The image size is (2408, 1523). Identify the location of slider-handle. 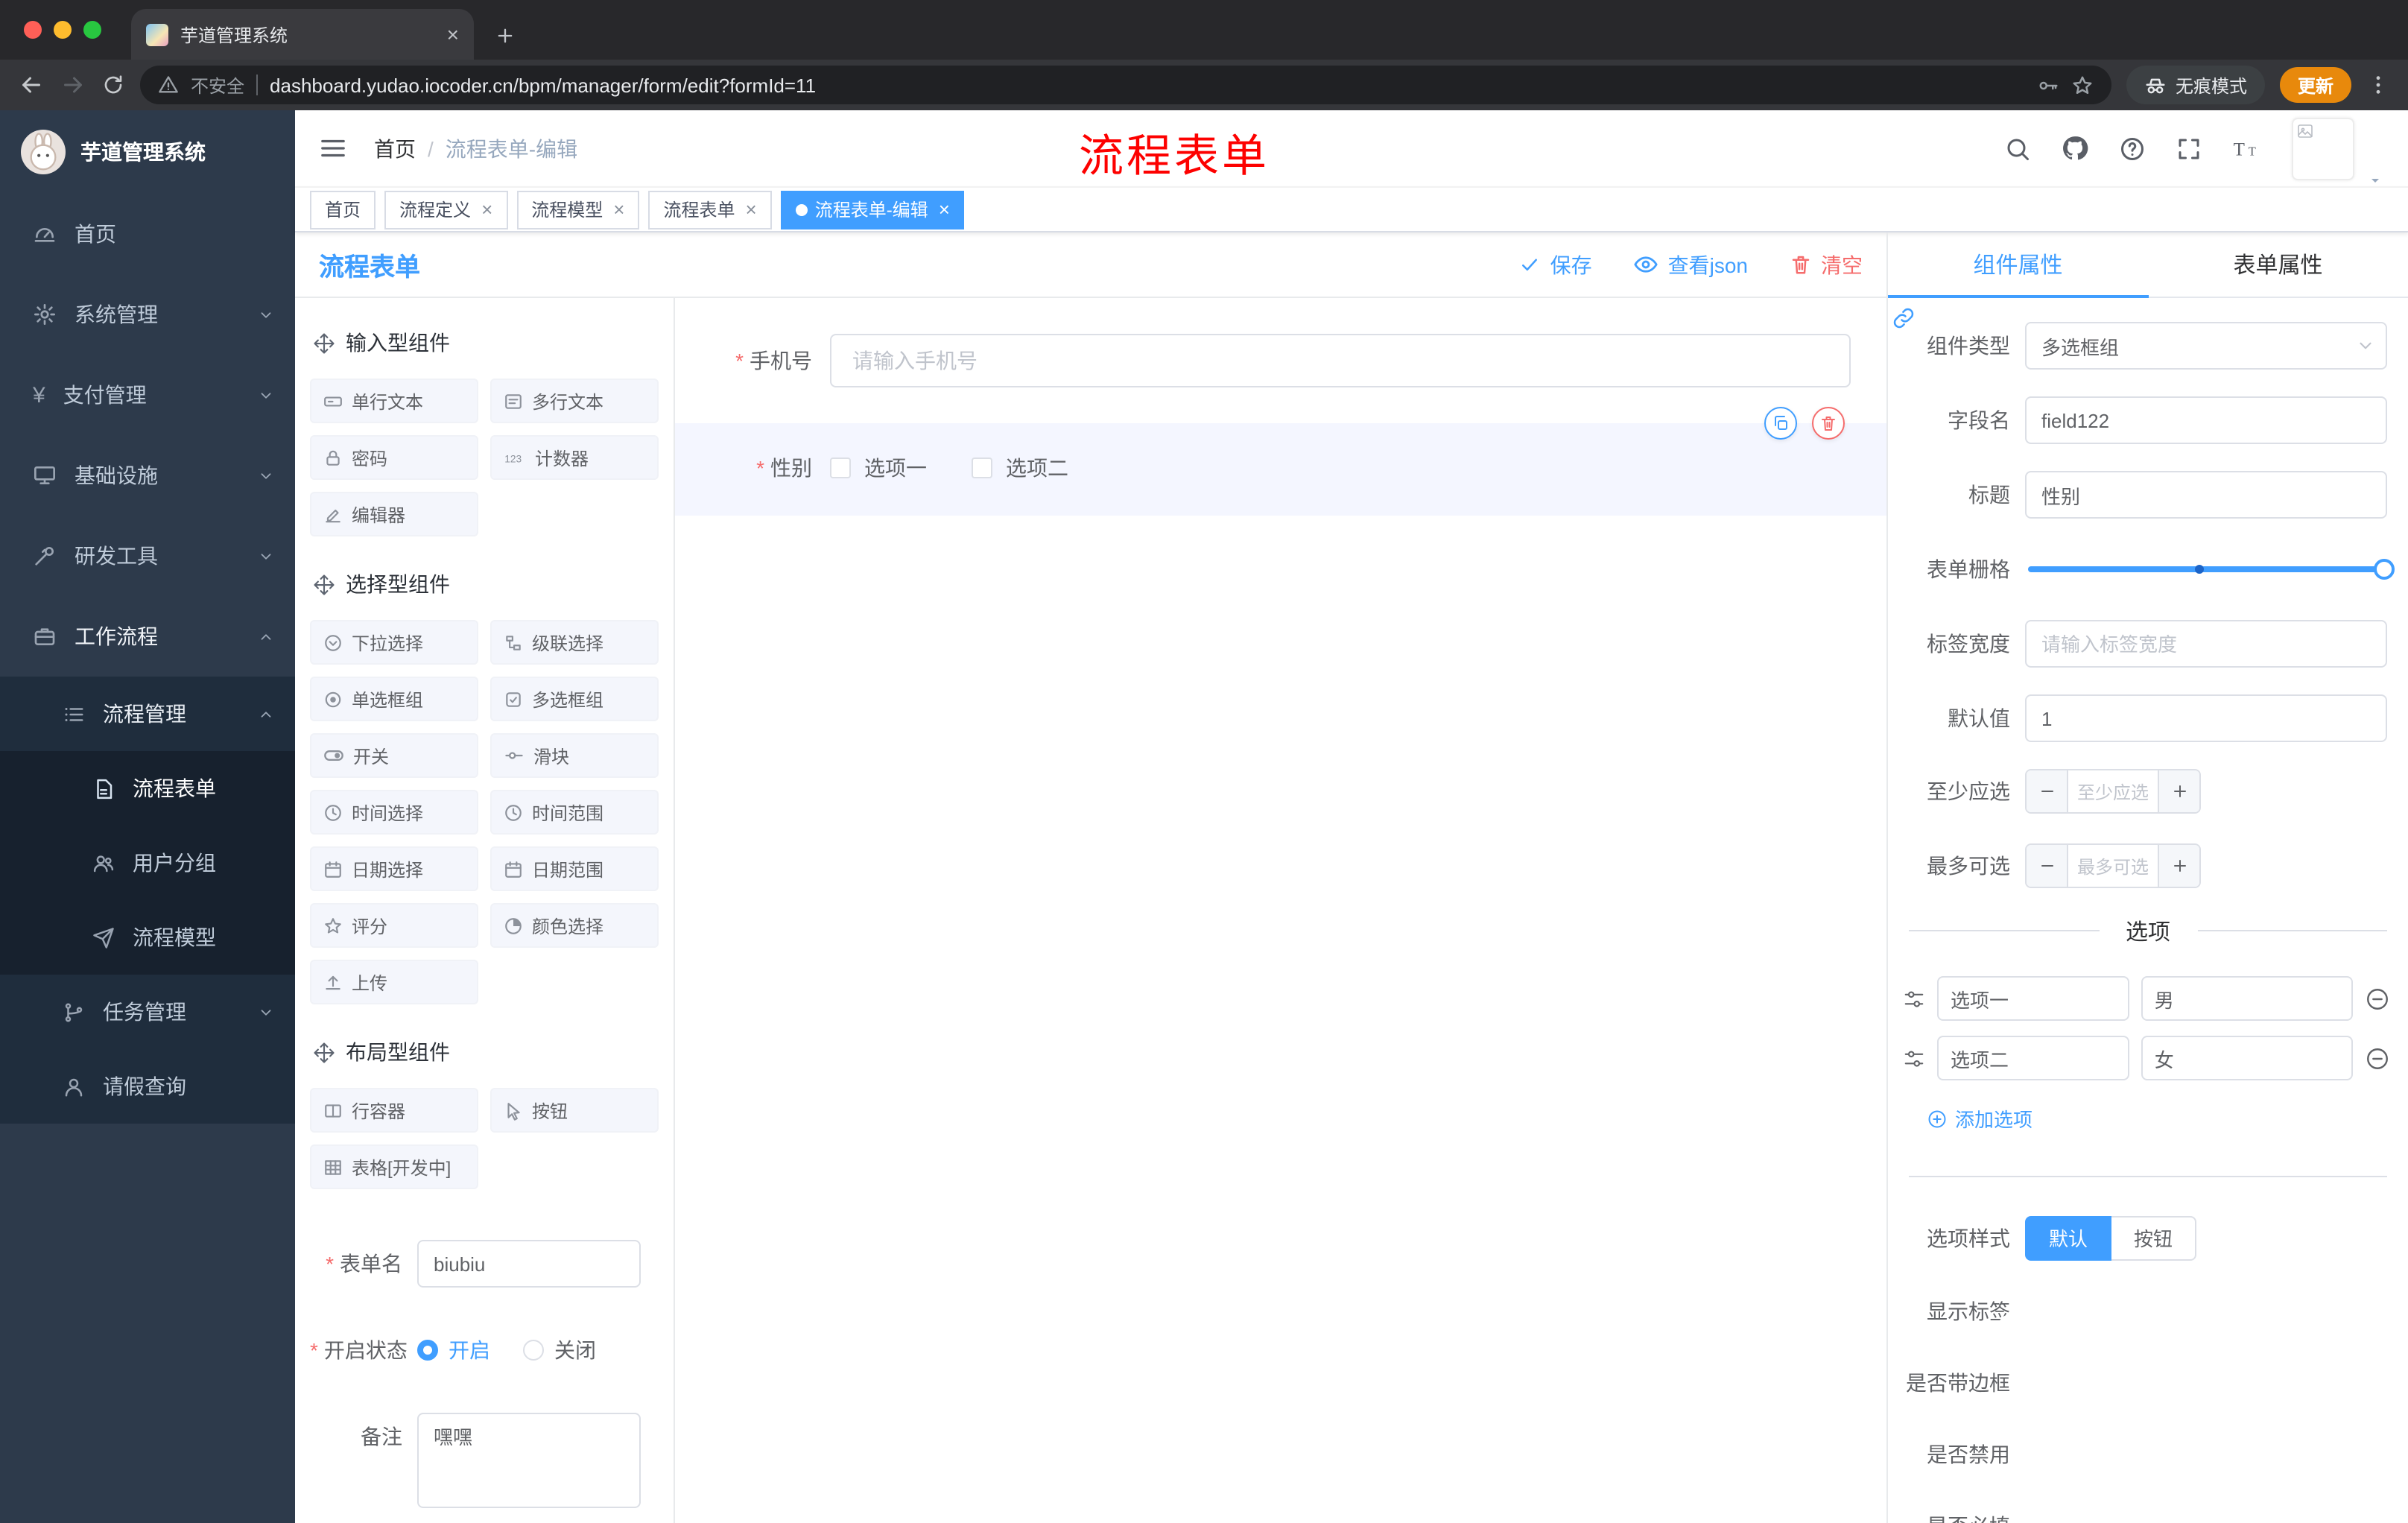
(2384, 570).